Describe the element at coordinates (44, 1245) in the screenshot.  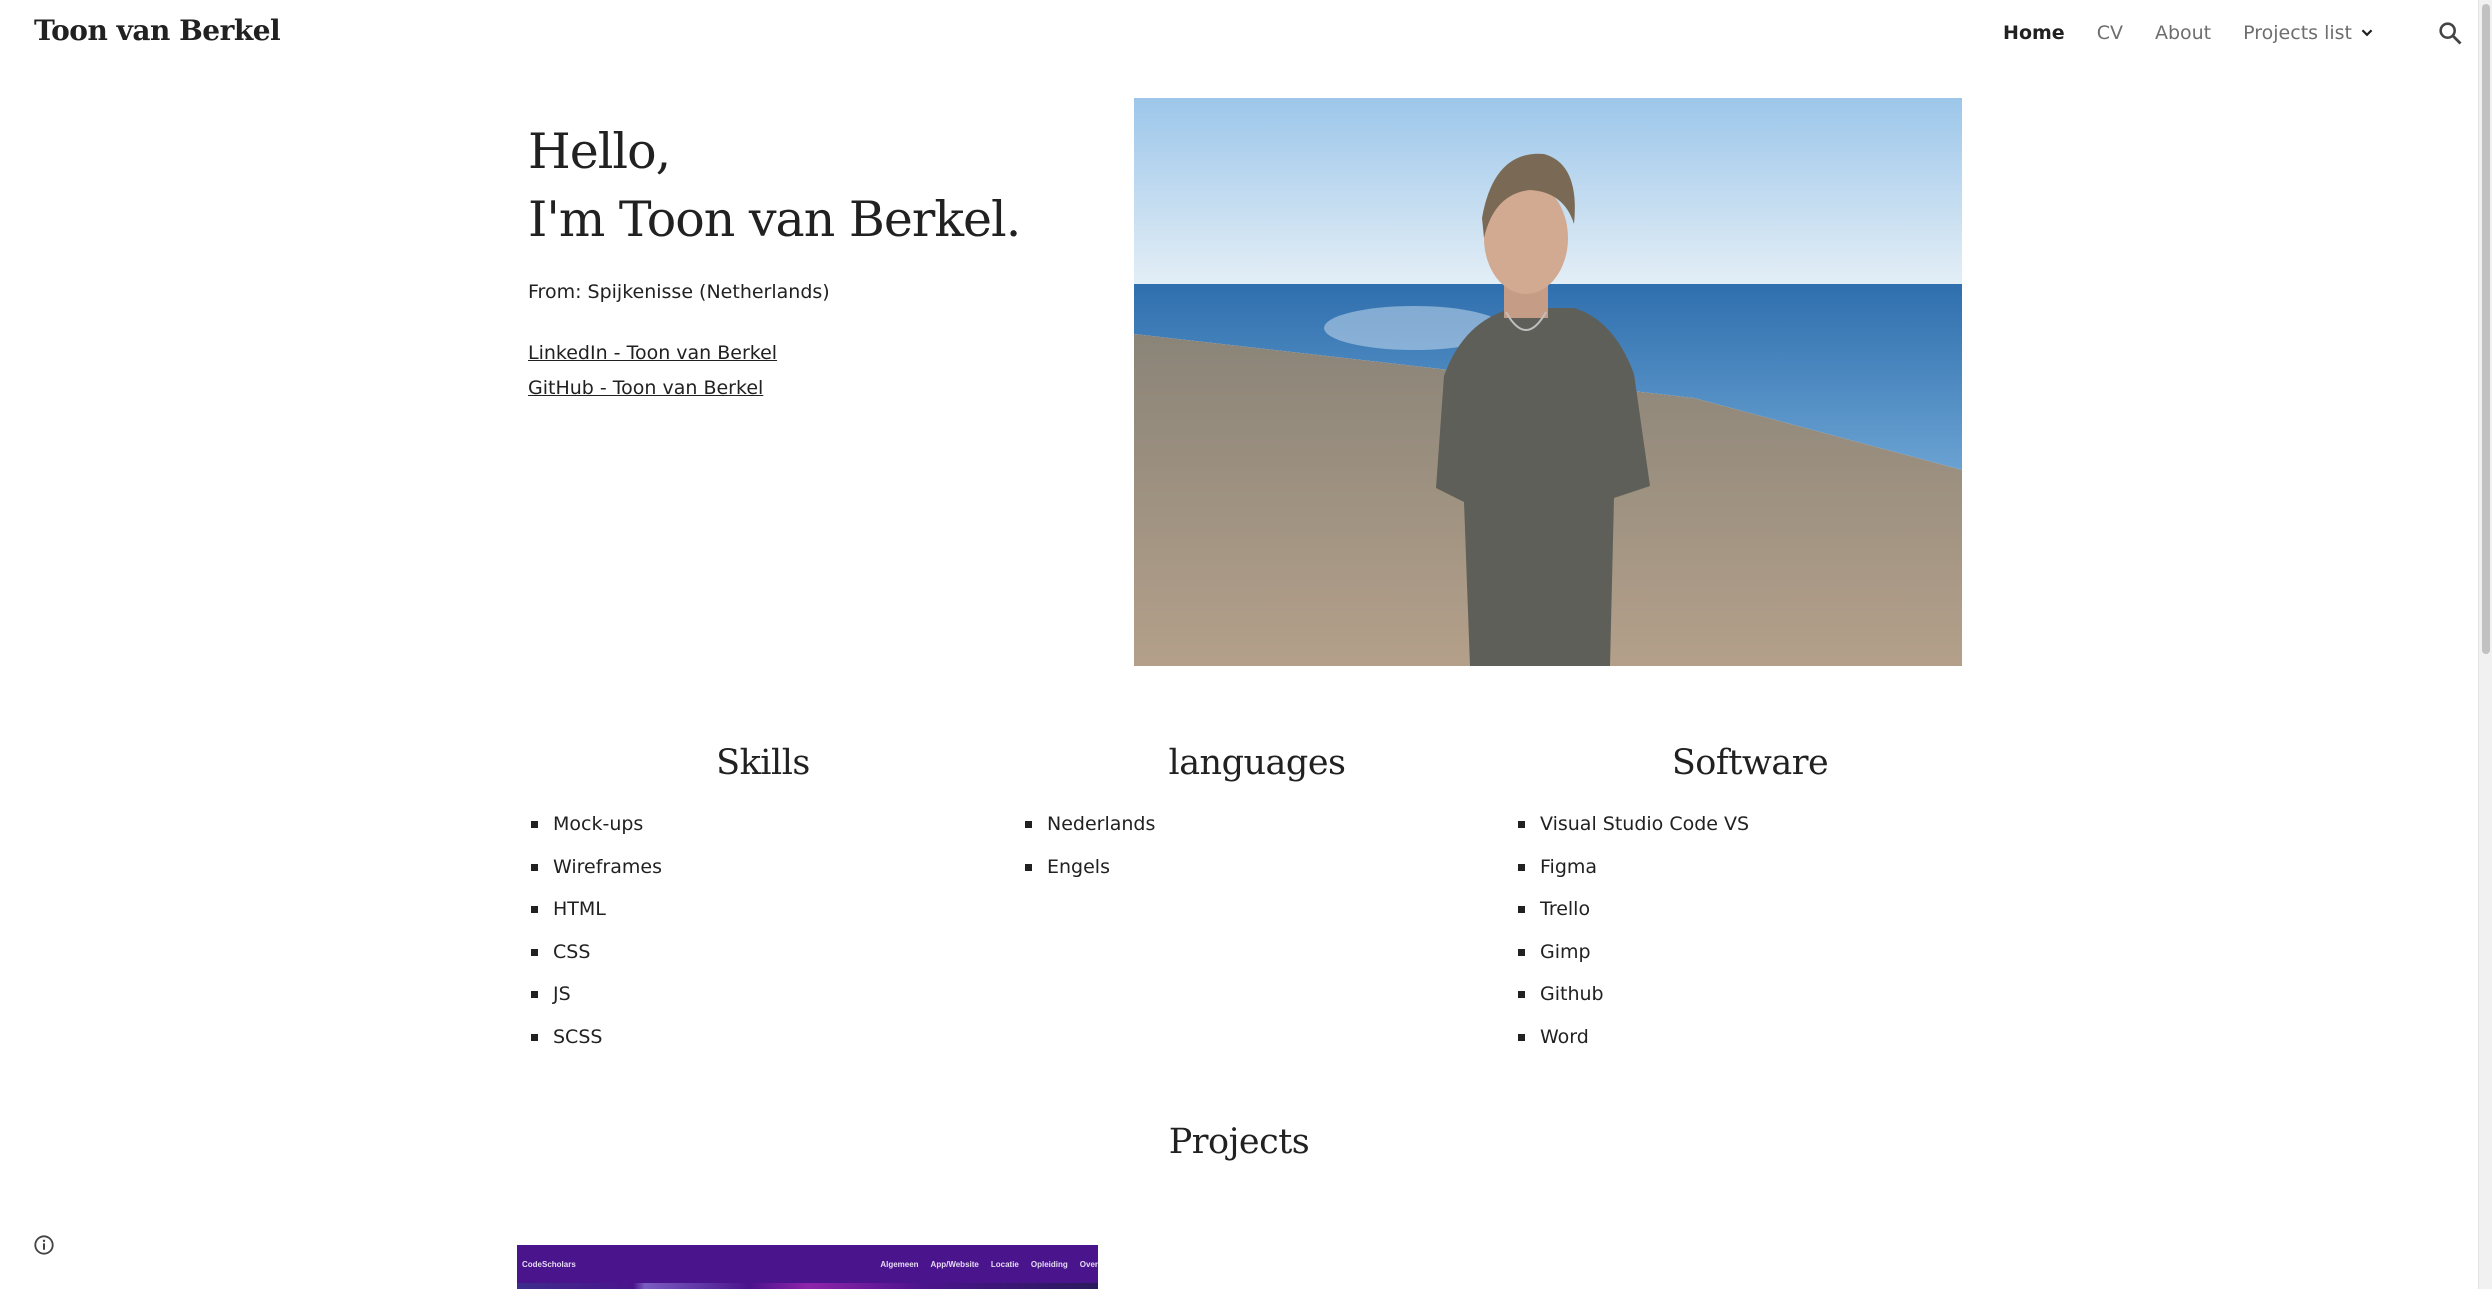
I see `info-icon` at that location.